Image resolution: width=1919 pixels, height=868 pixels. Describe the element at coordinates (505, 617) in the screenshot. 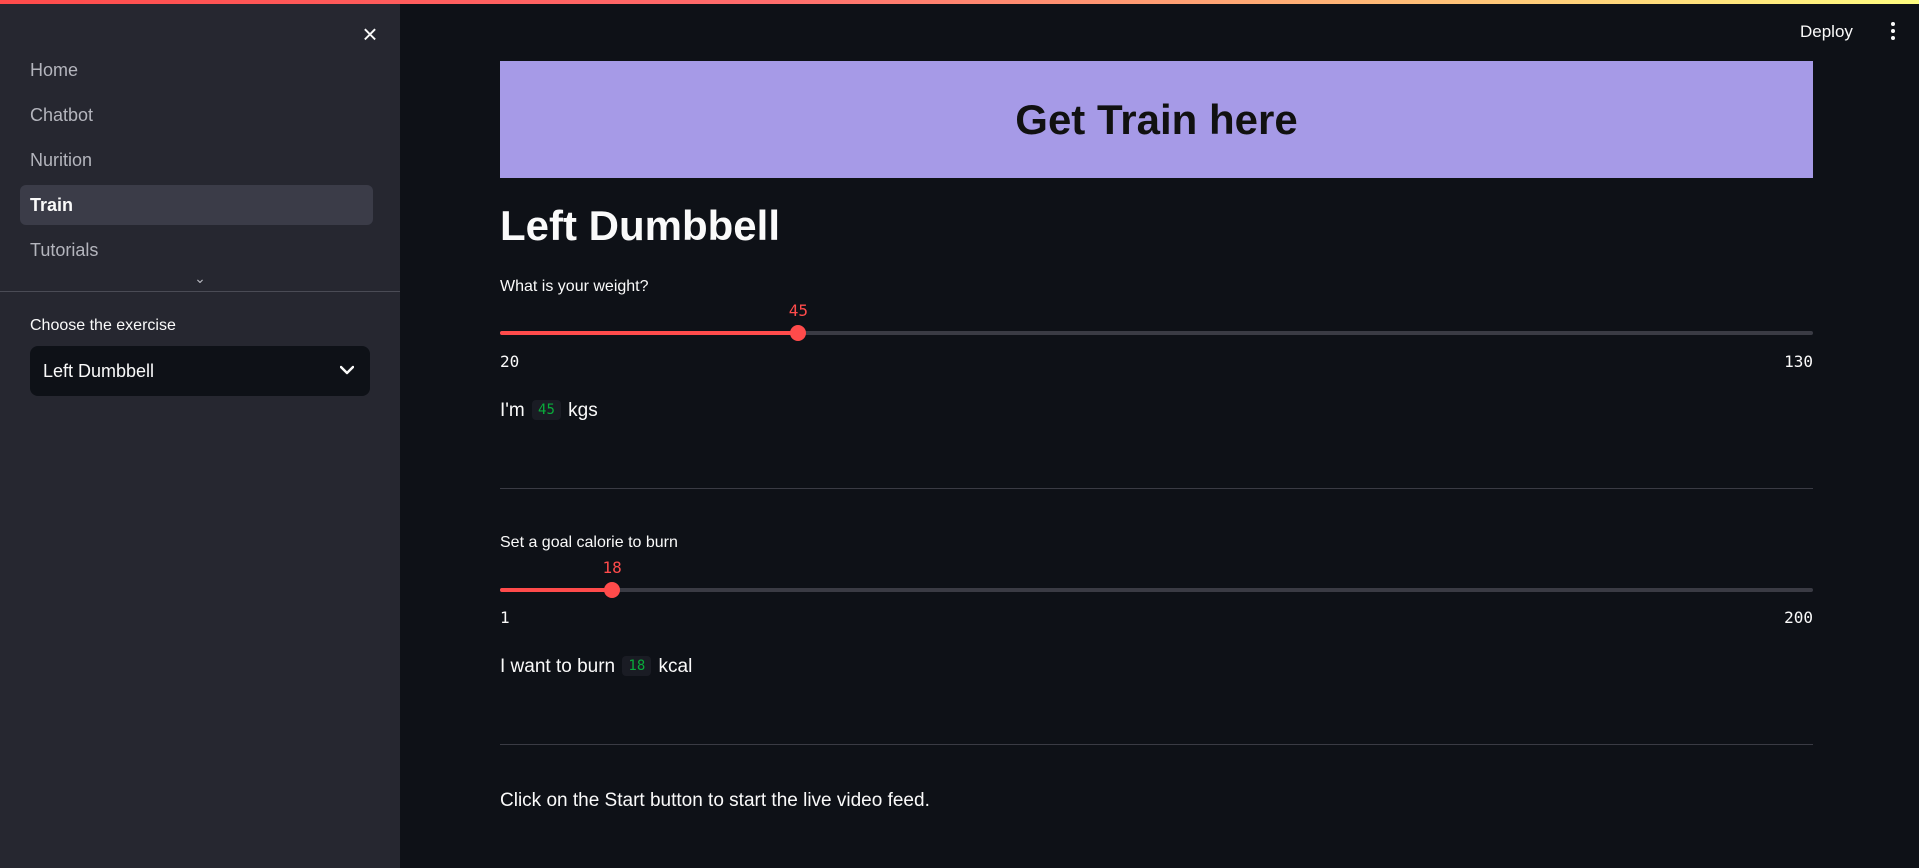

I see `calorie-slider-min: 1` at that location.